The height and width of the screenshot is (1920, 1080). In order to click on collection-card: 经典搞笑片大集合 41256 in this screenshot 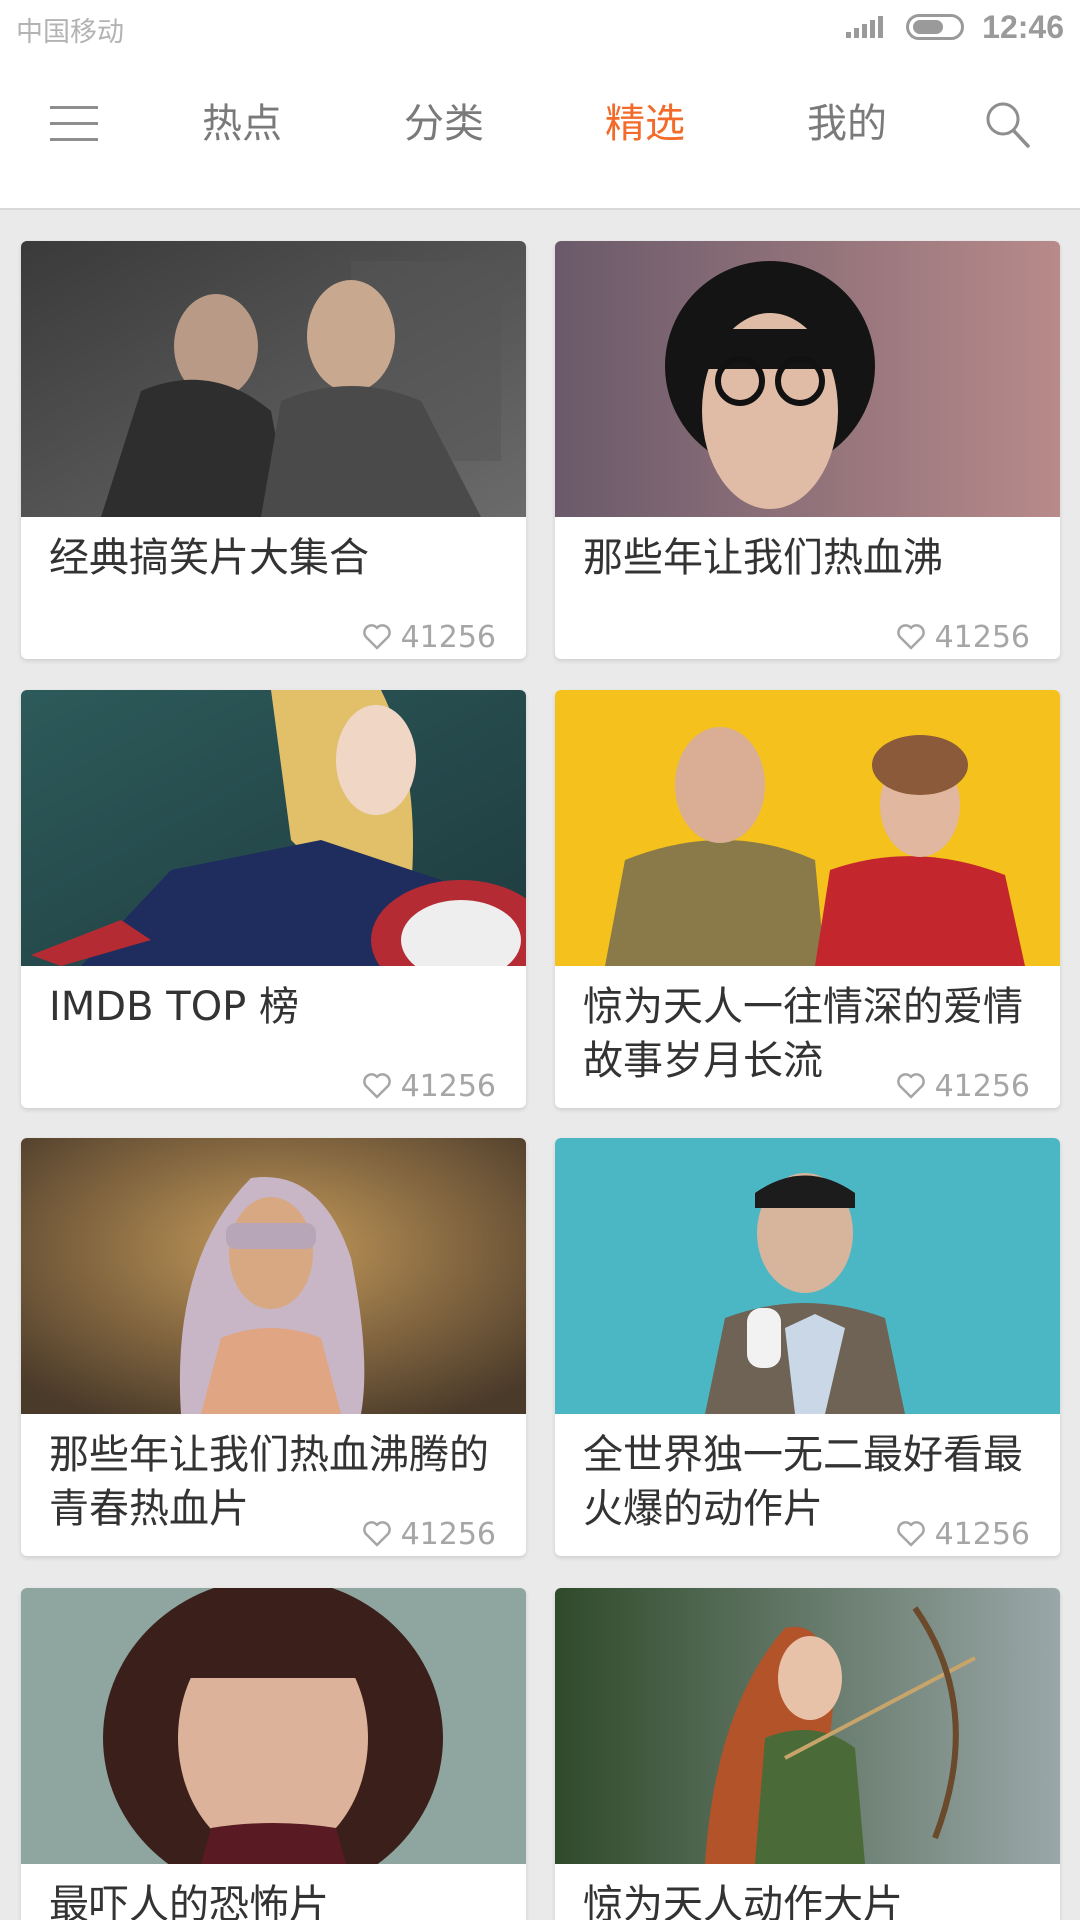, I will do `click(273, 450)`.